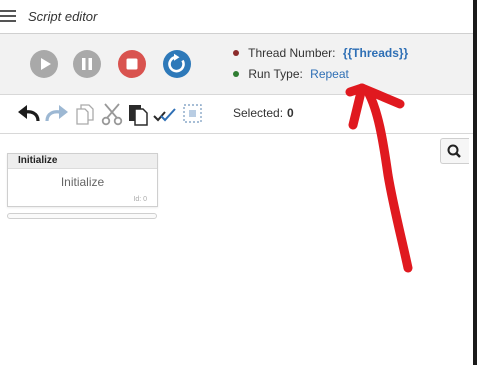  I want to click on play-button, so click(44, 64).